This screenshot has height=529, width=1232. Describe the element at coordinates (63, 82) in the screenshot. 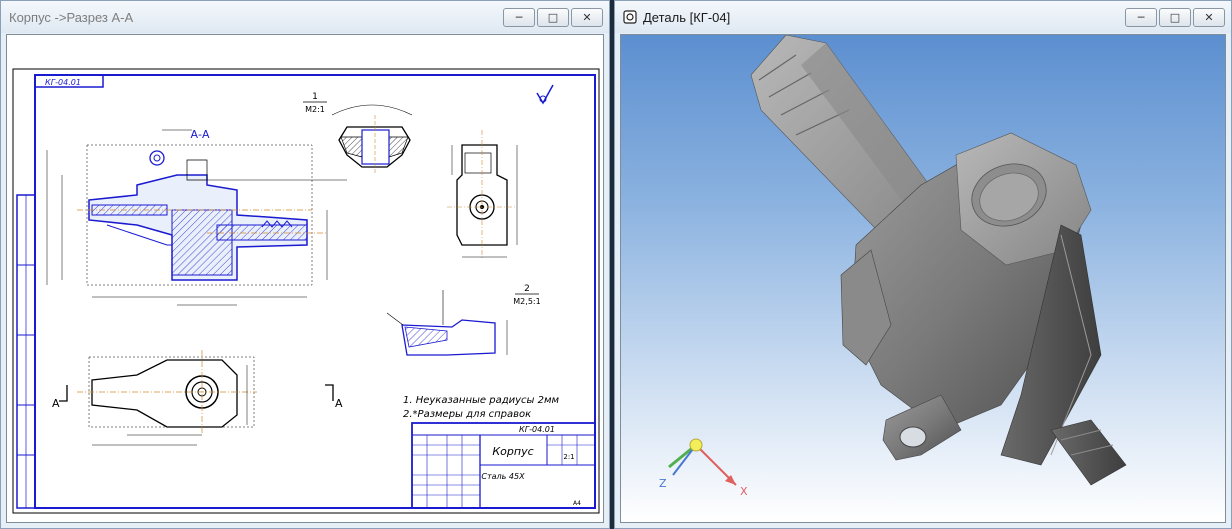

I see `top-code-text: КГ-04.01` at that location.